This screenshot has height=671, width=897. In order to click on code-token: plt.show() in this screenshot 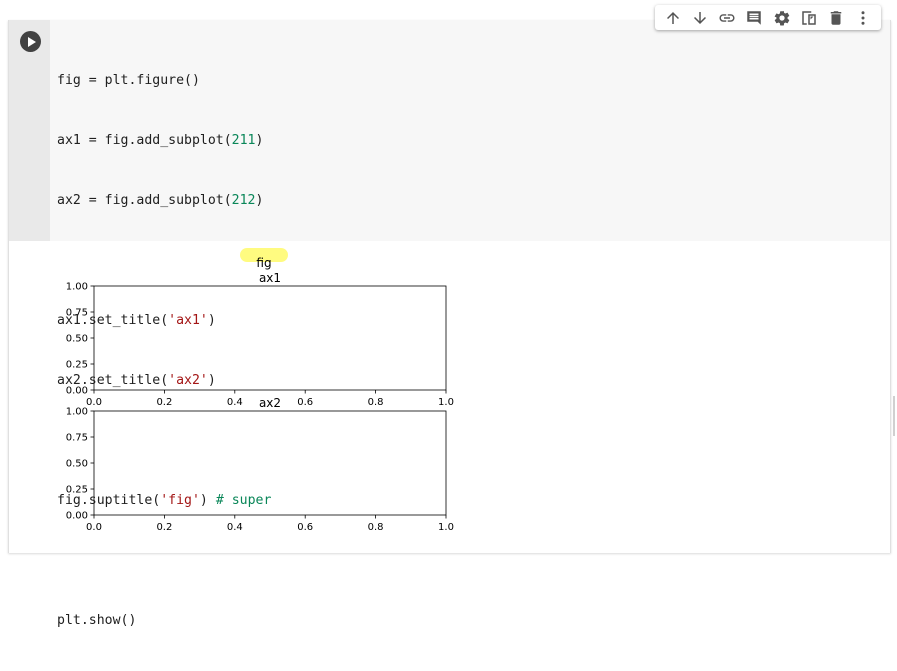, I will do `click(97, 620)`.